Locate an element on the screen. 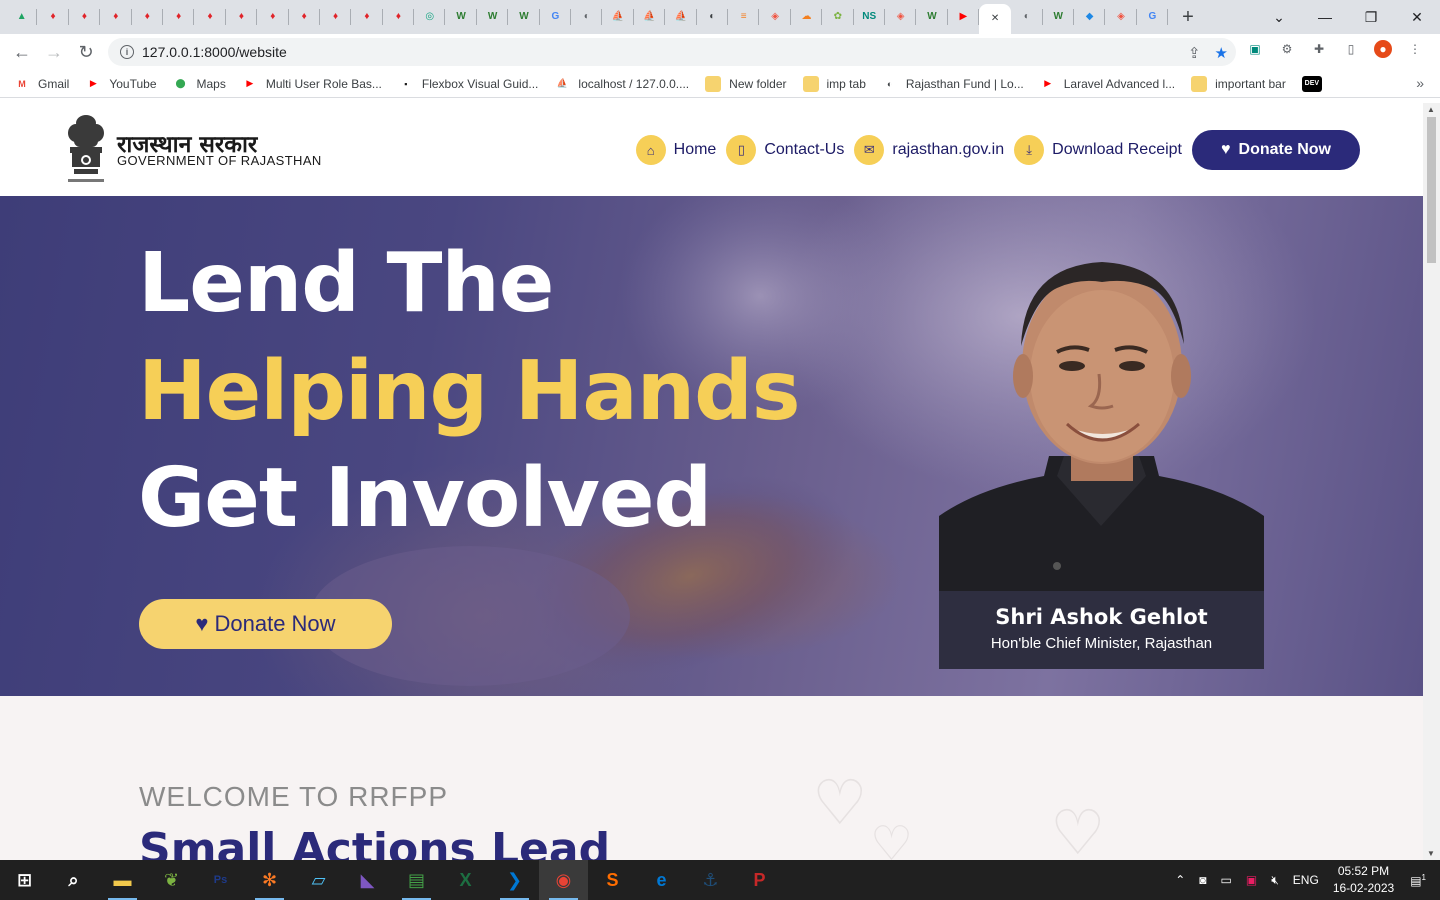 The image size is (1440, 900). meet-now-icon: ◙ is located at coordinates (1202, 880).